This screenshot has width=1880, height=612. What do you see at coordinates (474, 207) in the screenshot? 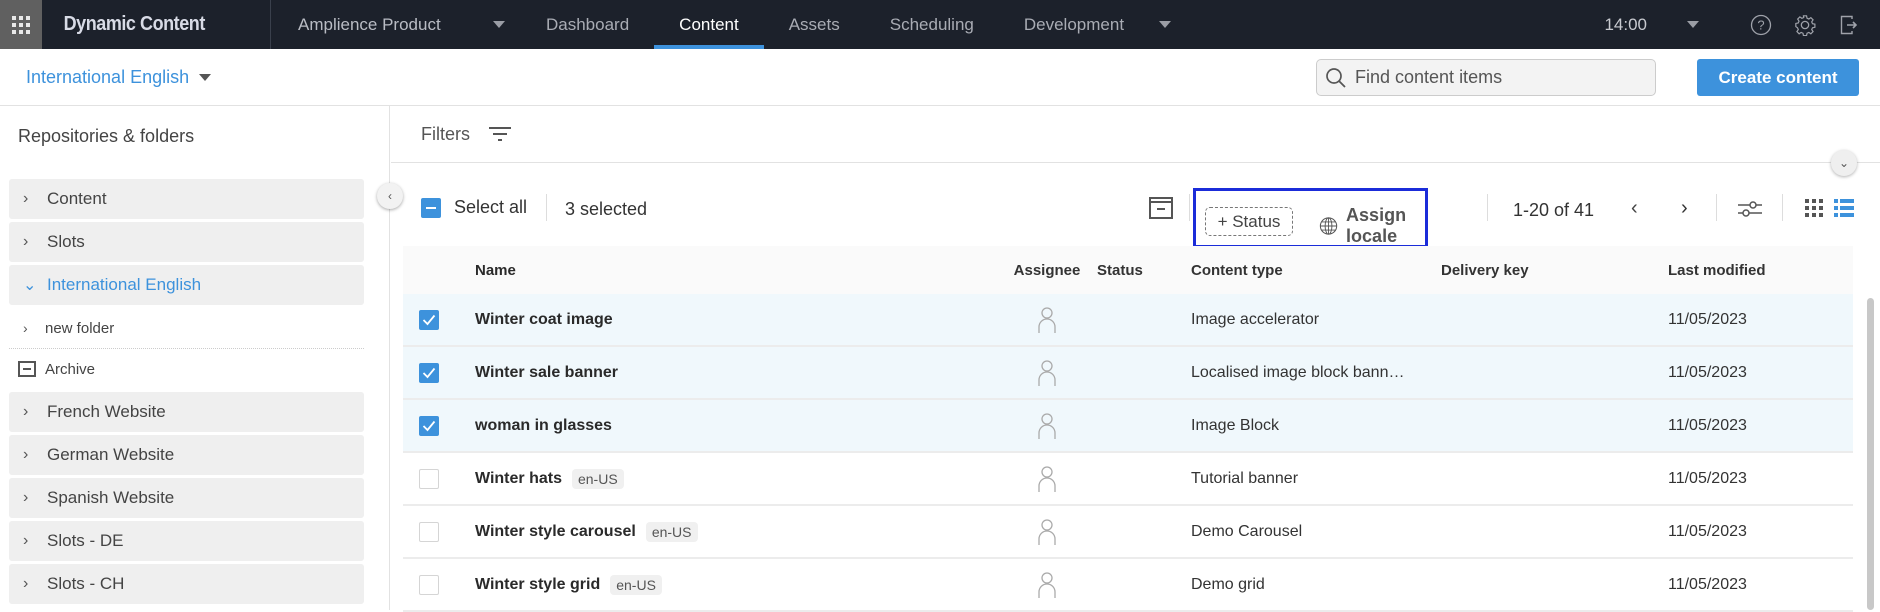
I see `select-all-checkbox: Select all` at bounding box center [474, 207].